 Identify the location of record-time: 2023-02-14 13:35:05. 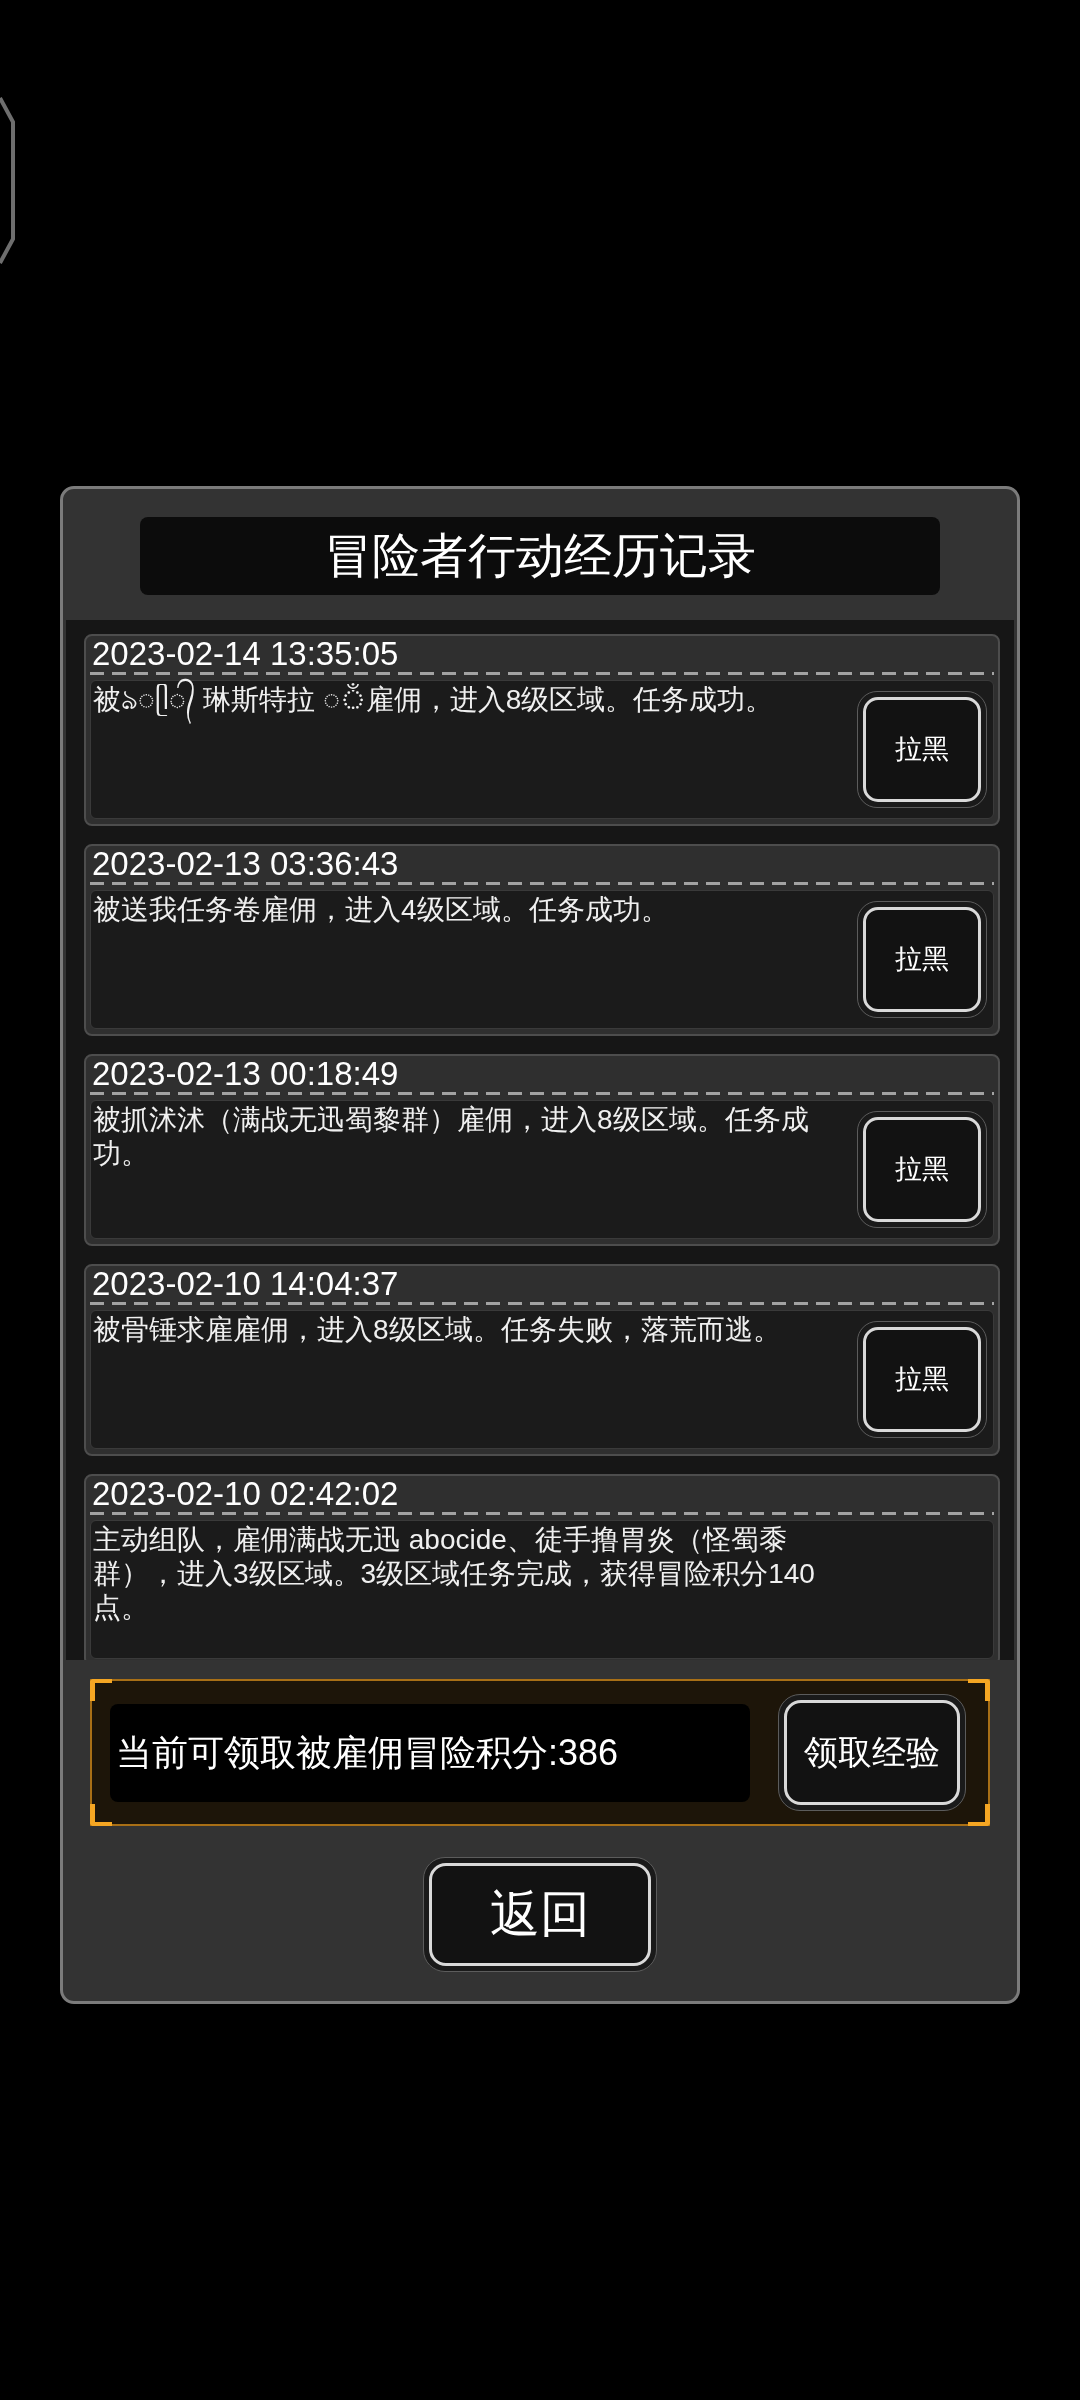
(245, 654).